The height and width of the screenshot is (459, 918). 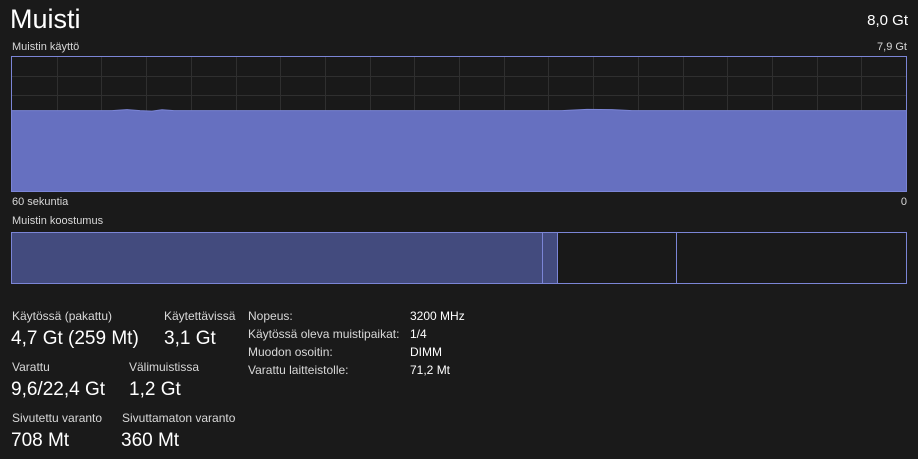 I want to click on slots-used-value: 1/4, so click(x=418, y=334).